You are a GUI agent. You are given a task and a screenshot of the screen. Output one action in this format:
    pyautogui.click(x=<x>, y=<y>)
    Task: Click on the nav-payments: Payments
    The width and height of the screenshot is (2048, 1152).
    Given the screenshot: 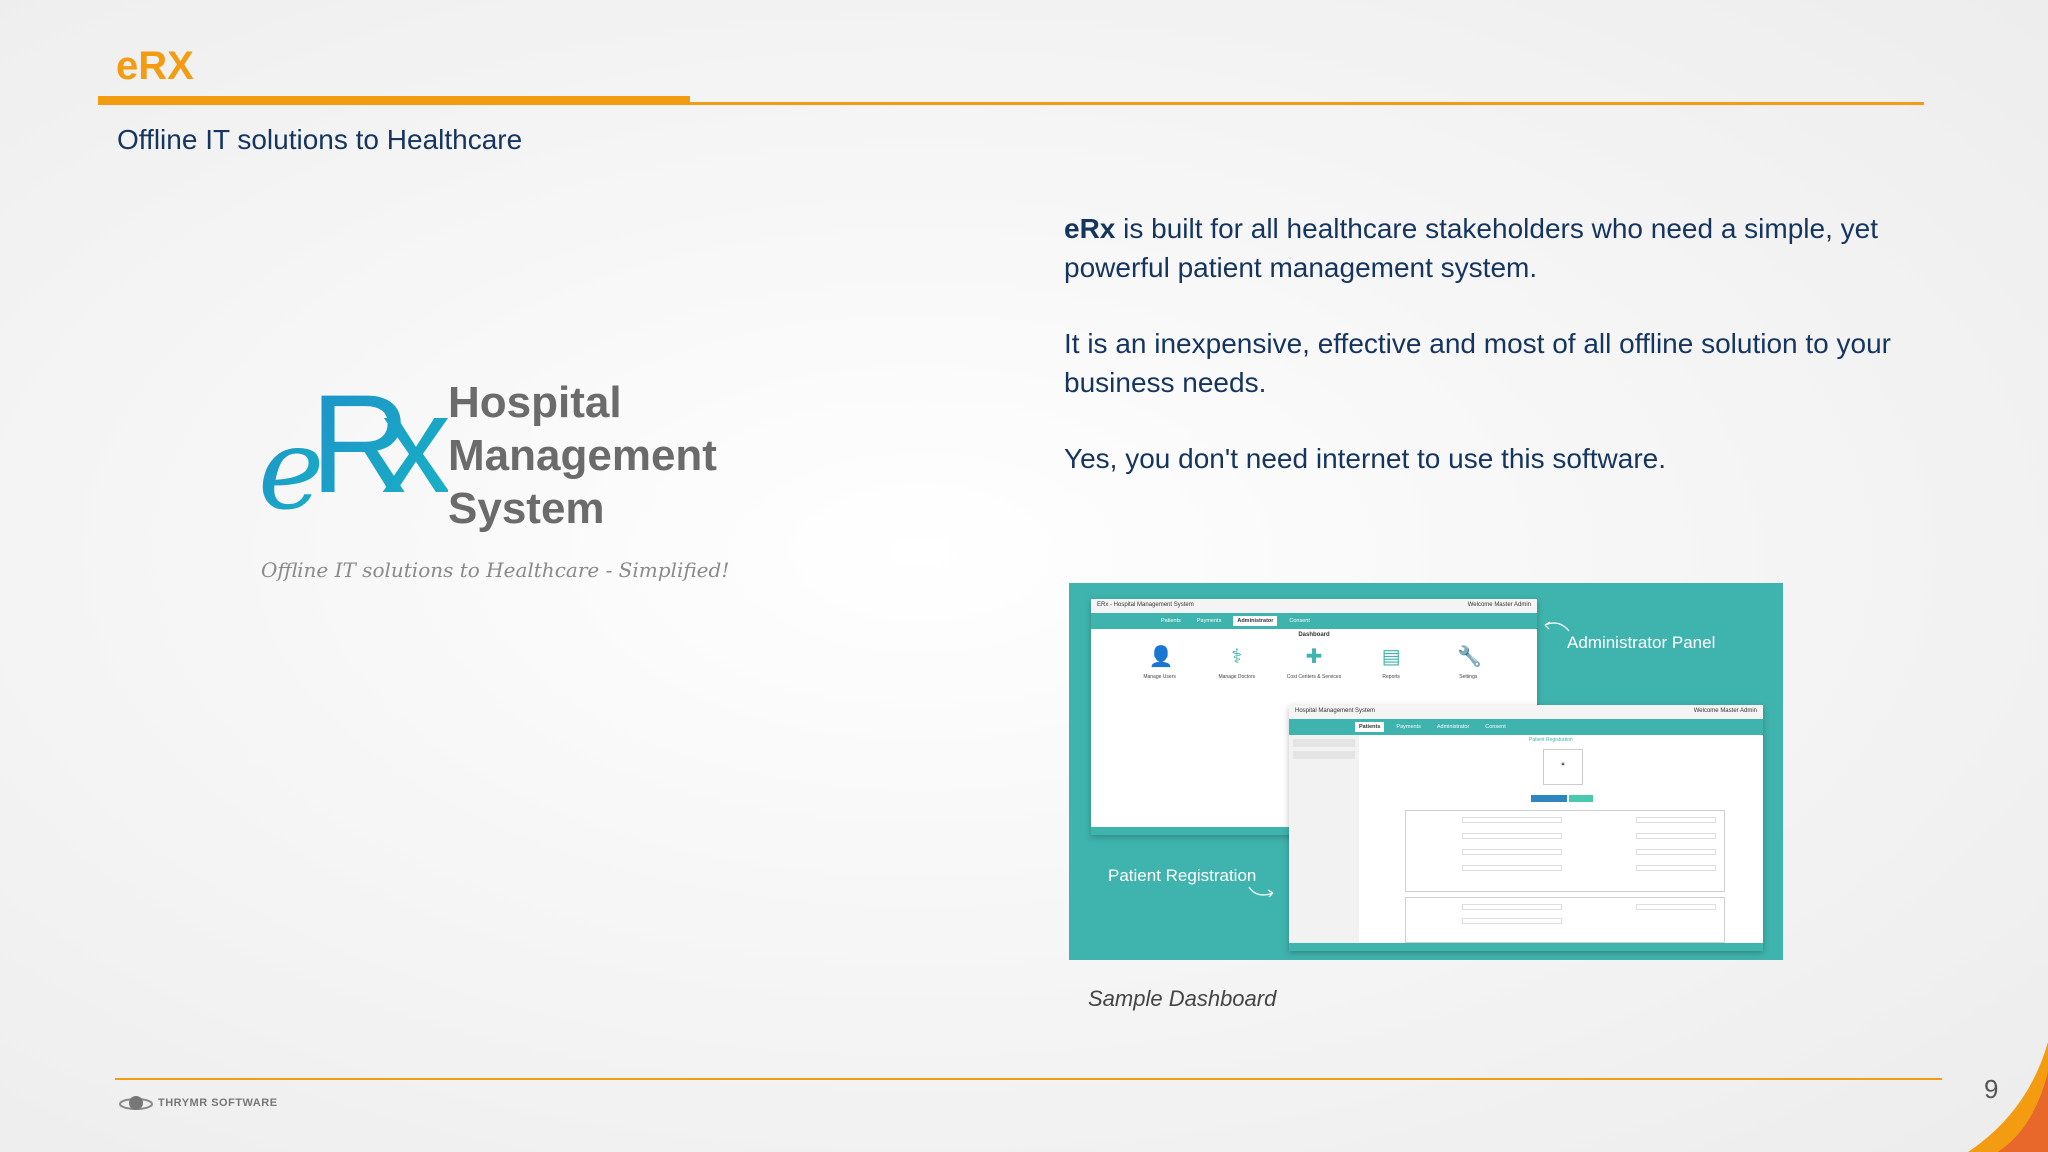 What is the action you would take?
    pyautogui.click(x=1209, y=621)
    